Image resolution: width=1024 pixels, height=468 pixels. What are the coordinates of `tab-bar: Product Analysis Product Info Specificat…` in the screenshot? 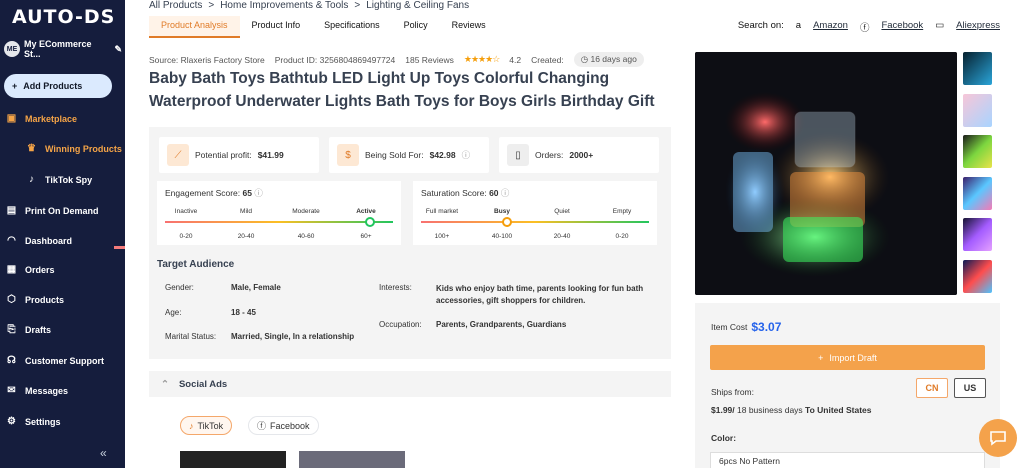 It's located at (323, 27).